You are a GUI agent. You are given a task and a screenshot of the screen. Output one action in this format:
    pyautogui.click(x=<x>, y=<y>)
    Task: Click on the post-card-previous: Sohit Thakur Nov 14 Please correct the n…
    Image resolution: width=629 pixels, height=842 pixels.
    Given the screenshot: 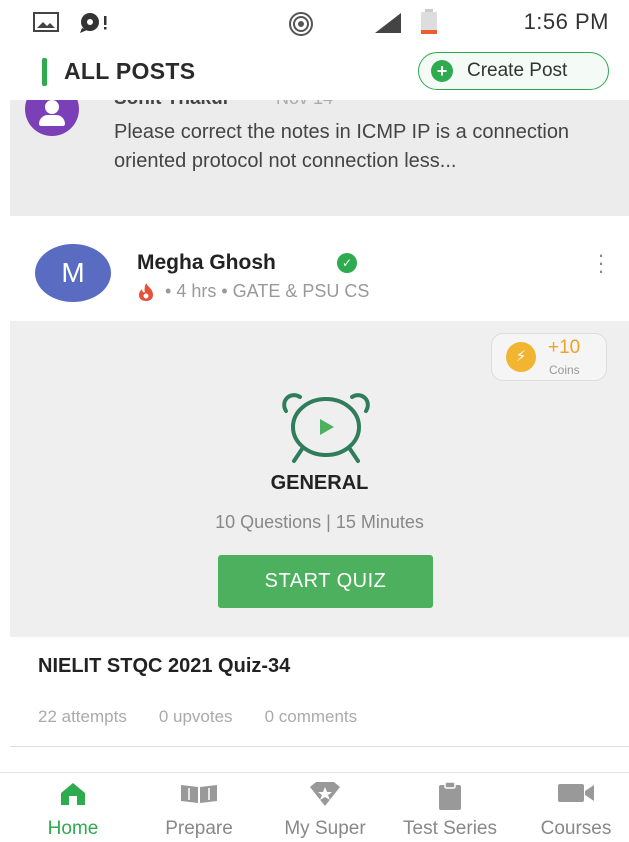 What is the action you would take?
    pyautogui.click(x=319, y=158)
    